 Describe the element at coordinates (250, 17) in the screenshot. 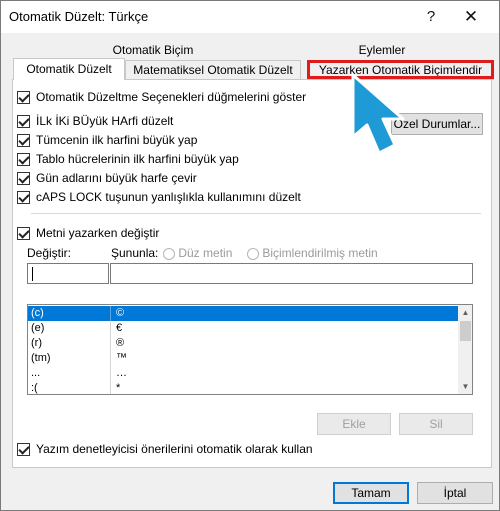

I see `title-bar: Otomatik Düzelt: Türkçe ? ✕` at that location.